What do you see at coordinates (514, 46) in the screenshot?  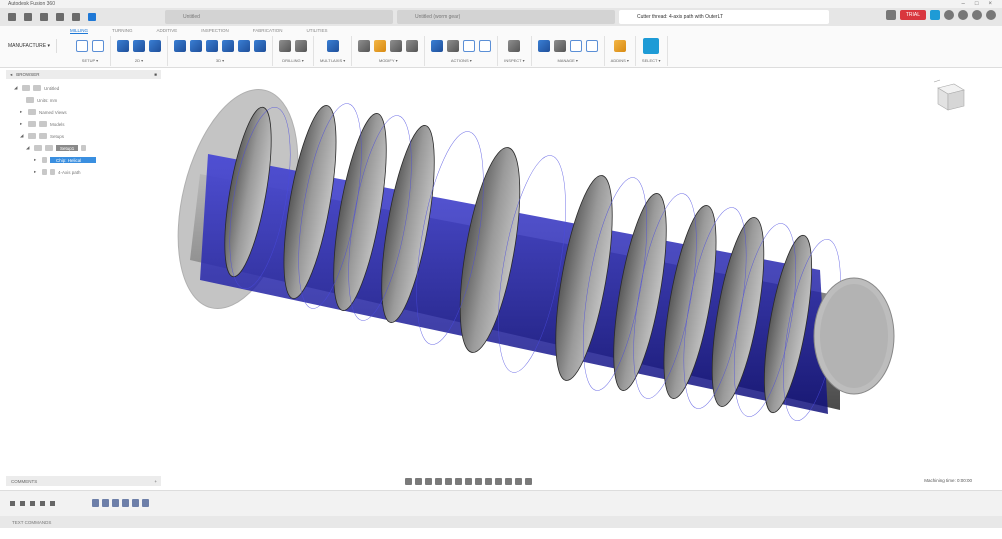 I see `probe-icon` at bounding box center [514, 46].